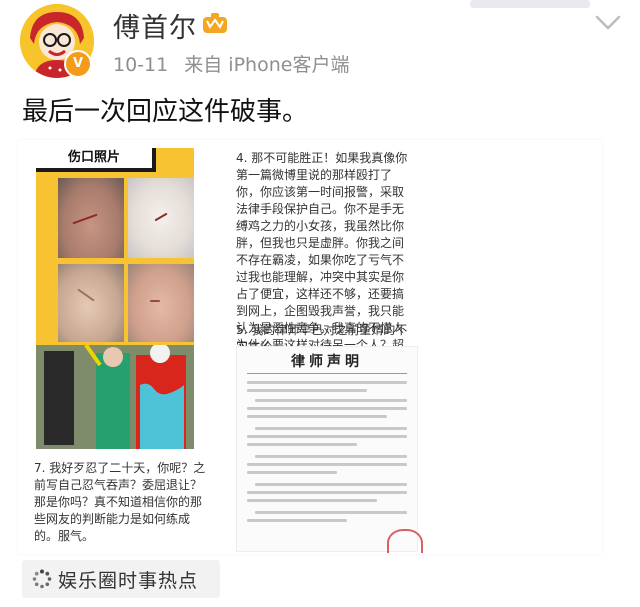  Describe the element at coordinates (608, 23) in the screenshot. I see `chevron-down-icon` at that location.